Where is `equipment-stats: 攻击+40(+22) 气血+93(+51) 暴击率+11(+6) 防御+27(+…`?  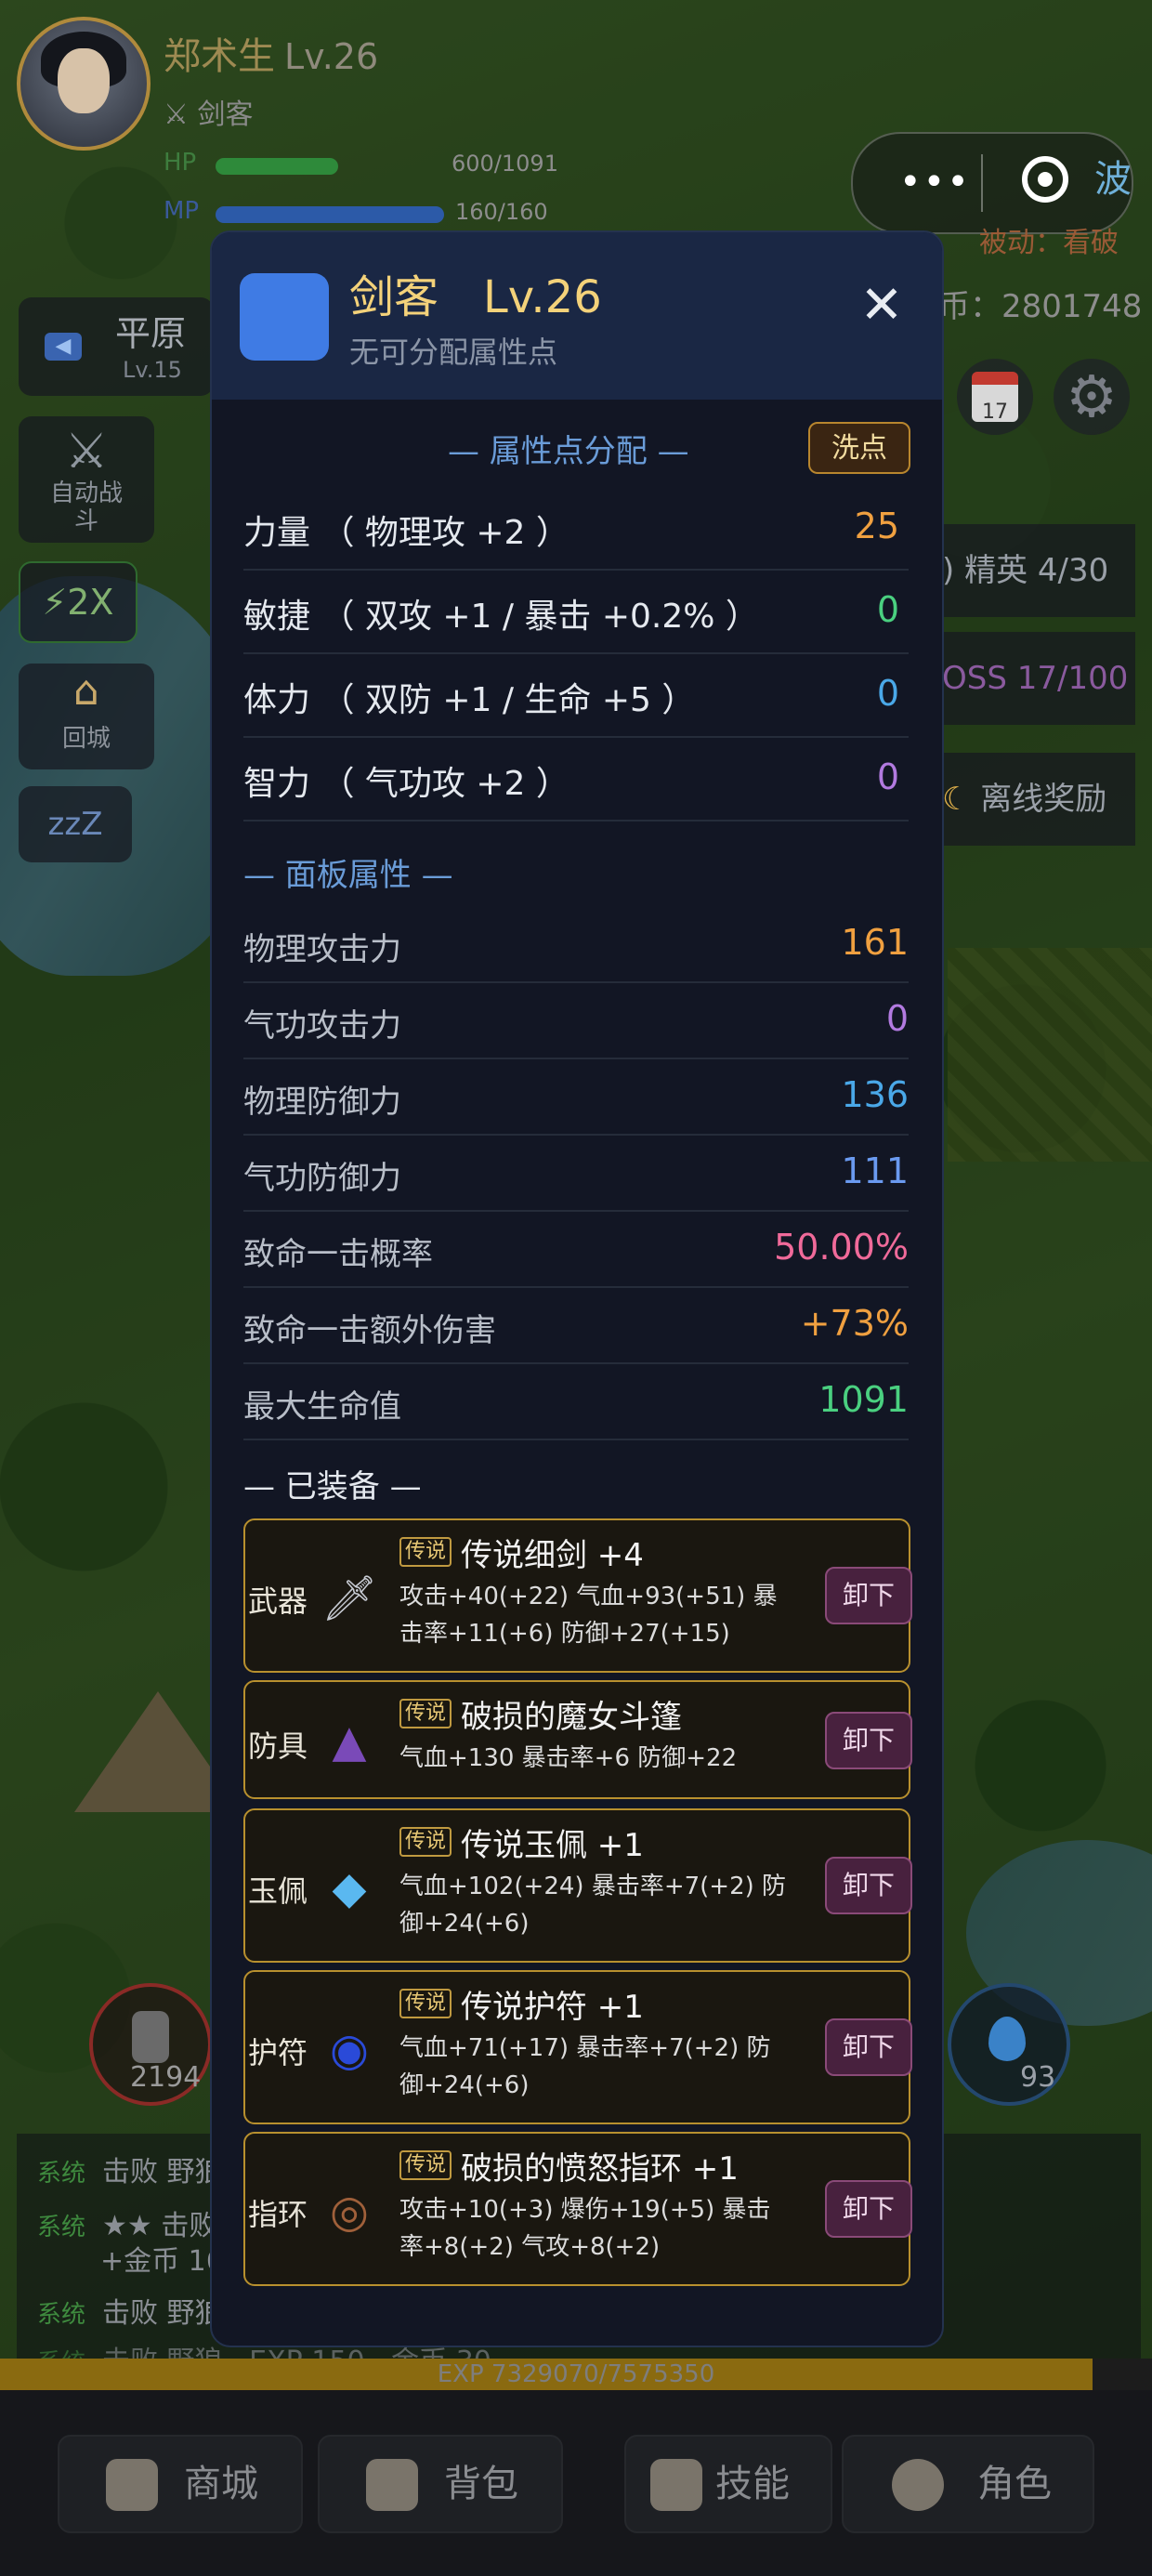 equipment-stats: 攻击+40(+22) 气血+93(+51) 暴击率+11(+6) 防御+27(+… is located at coordinates (588, 1615).